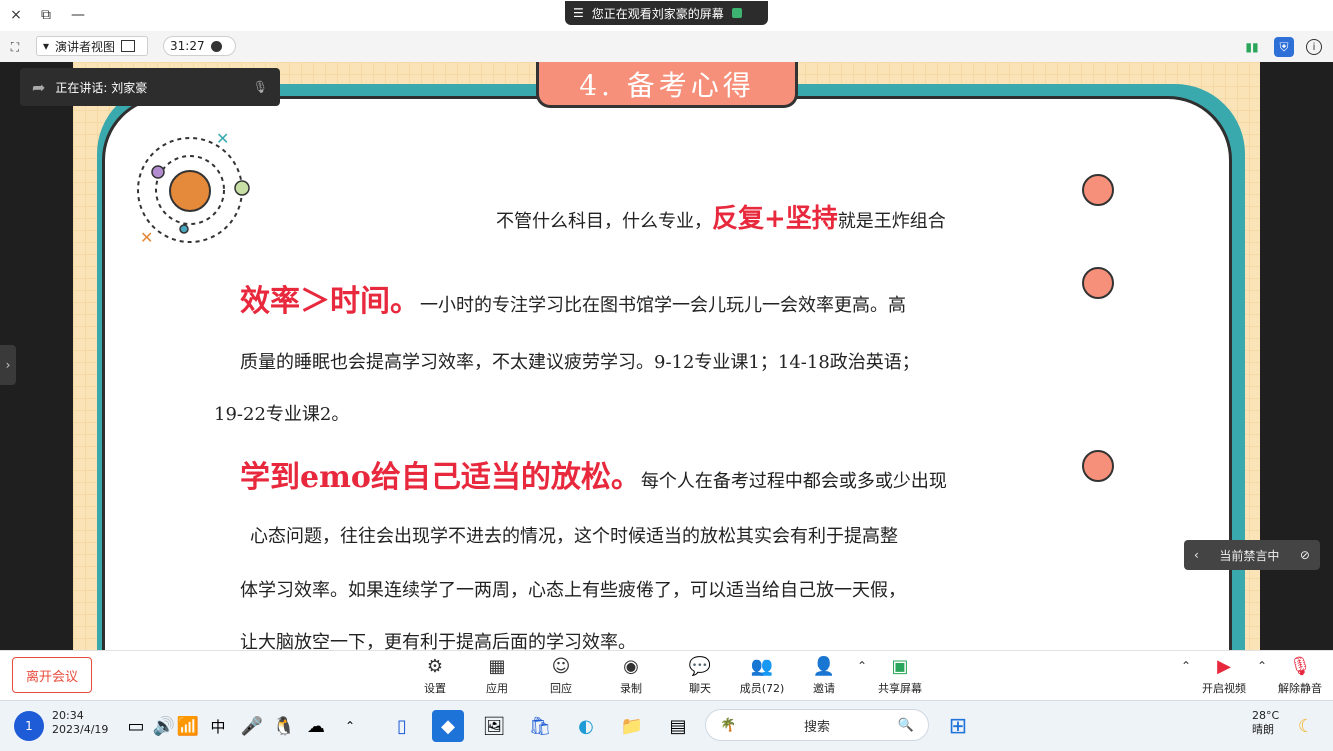 The width and height of the screenshot is (1333, 751). What do you see at coordinates (350, 726) in the screenshot?
I see `show-hidden-icons-button: ⌃` at bounding box center [350, 726].